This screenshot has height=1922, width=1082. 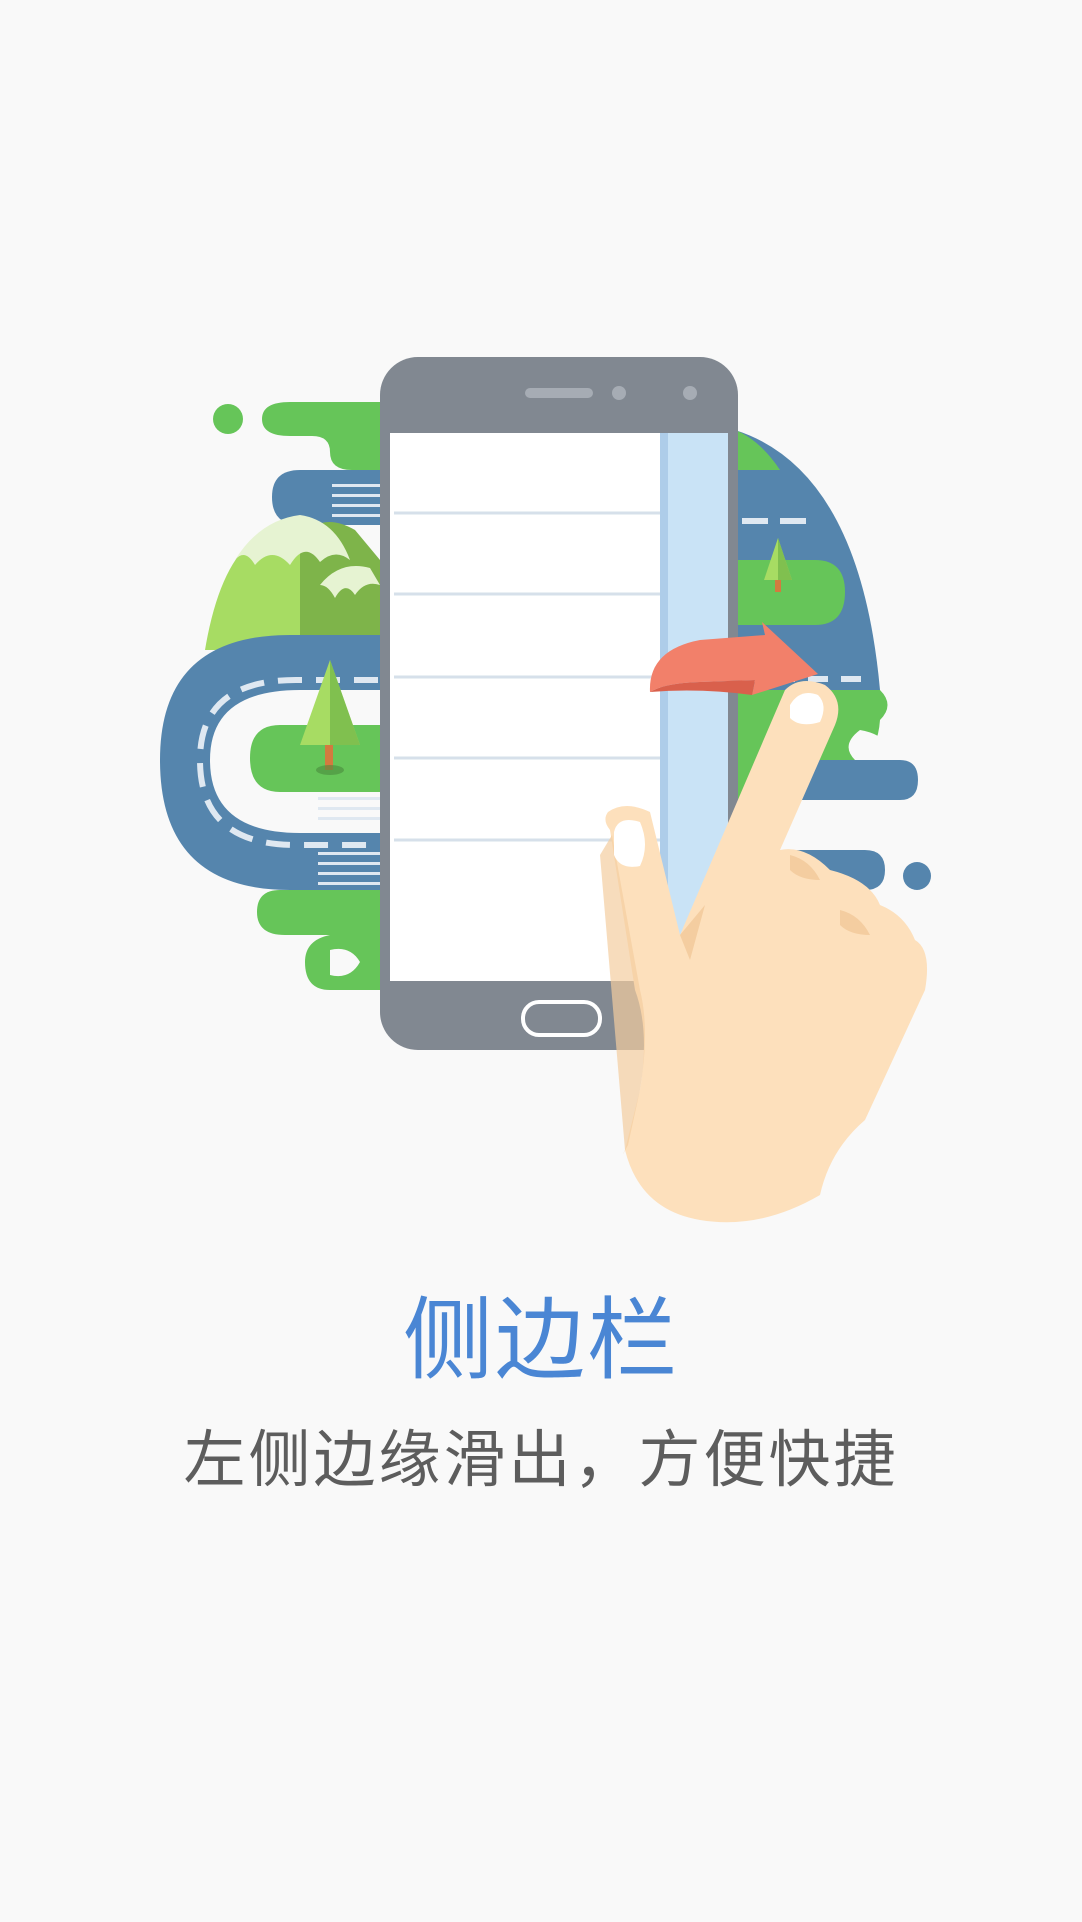 What do you see at coordinates (541, 1340) in the screenshot?
I see `feature-title: 侧边栏` at bounding box center [541, 1340].